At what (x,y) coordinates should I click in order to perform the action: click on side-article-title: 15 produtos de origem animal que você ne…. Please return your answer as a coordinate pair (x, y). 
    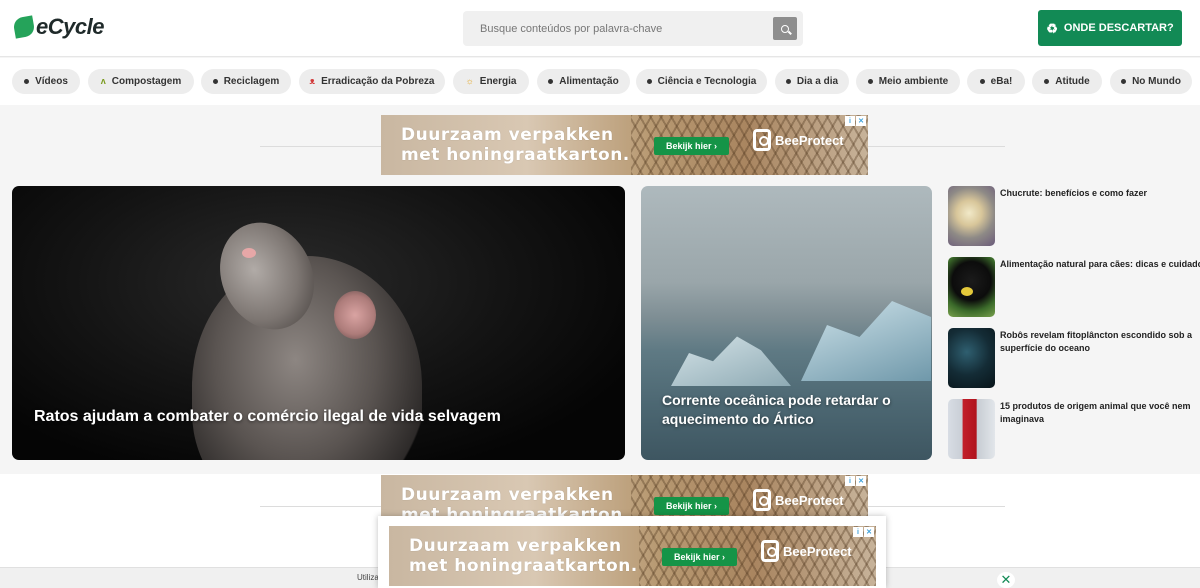
    Looking at the image, I should click on (1095, 412).